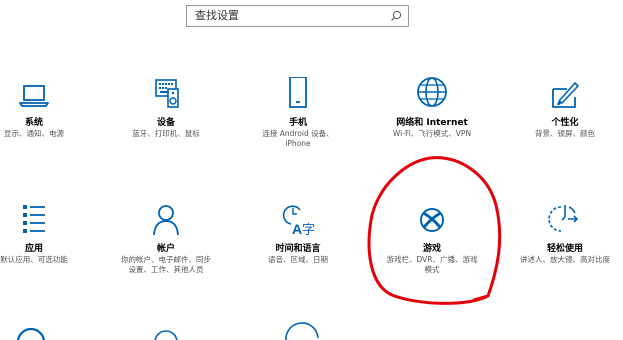 The width and height of the screenshot is (623, 340). What do you see at coordinates (34, 259) in the screenshot?
I see `tile-description: 默认应用、可选功能` at bounding box center [34, 259].